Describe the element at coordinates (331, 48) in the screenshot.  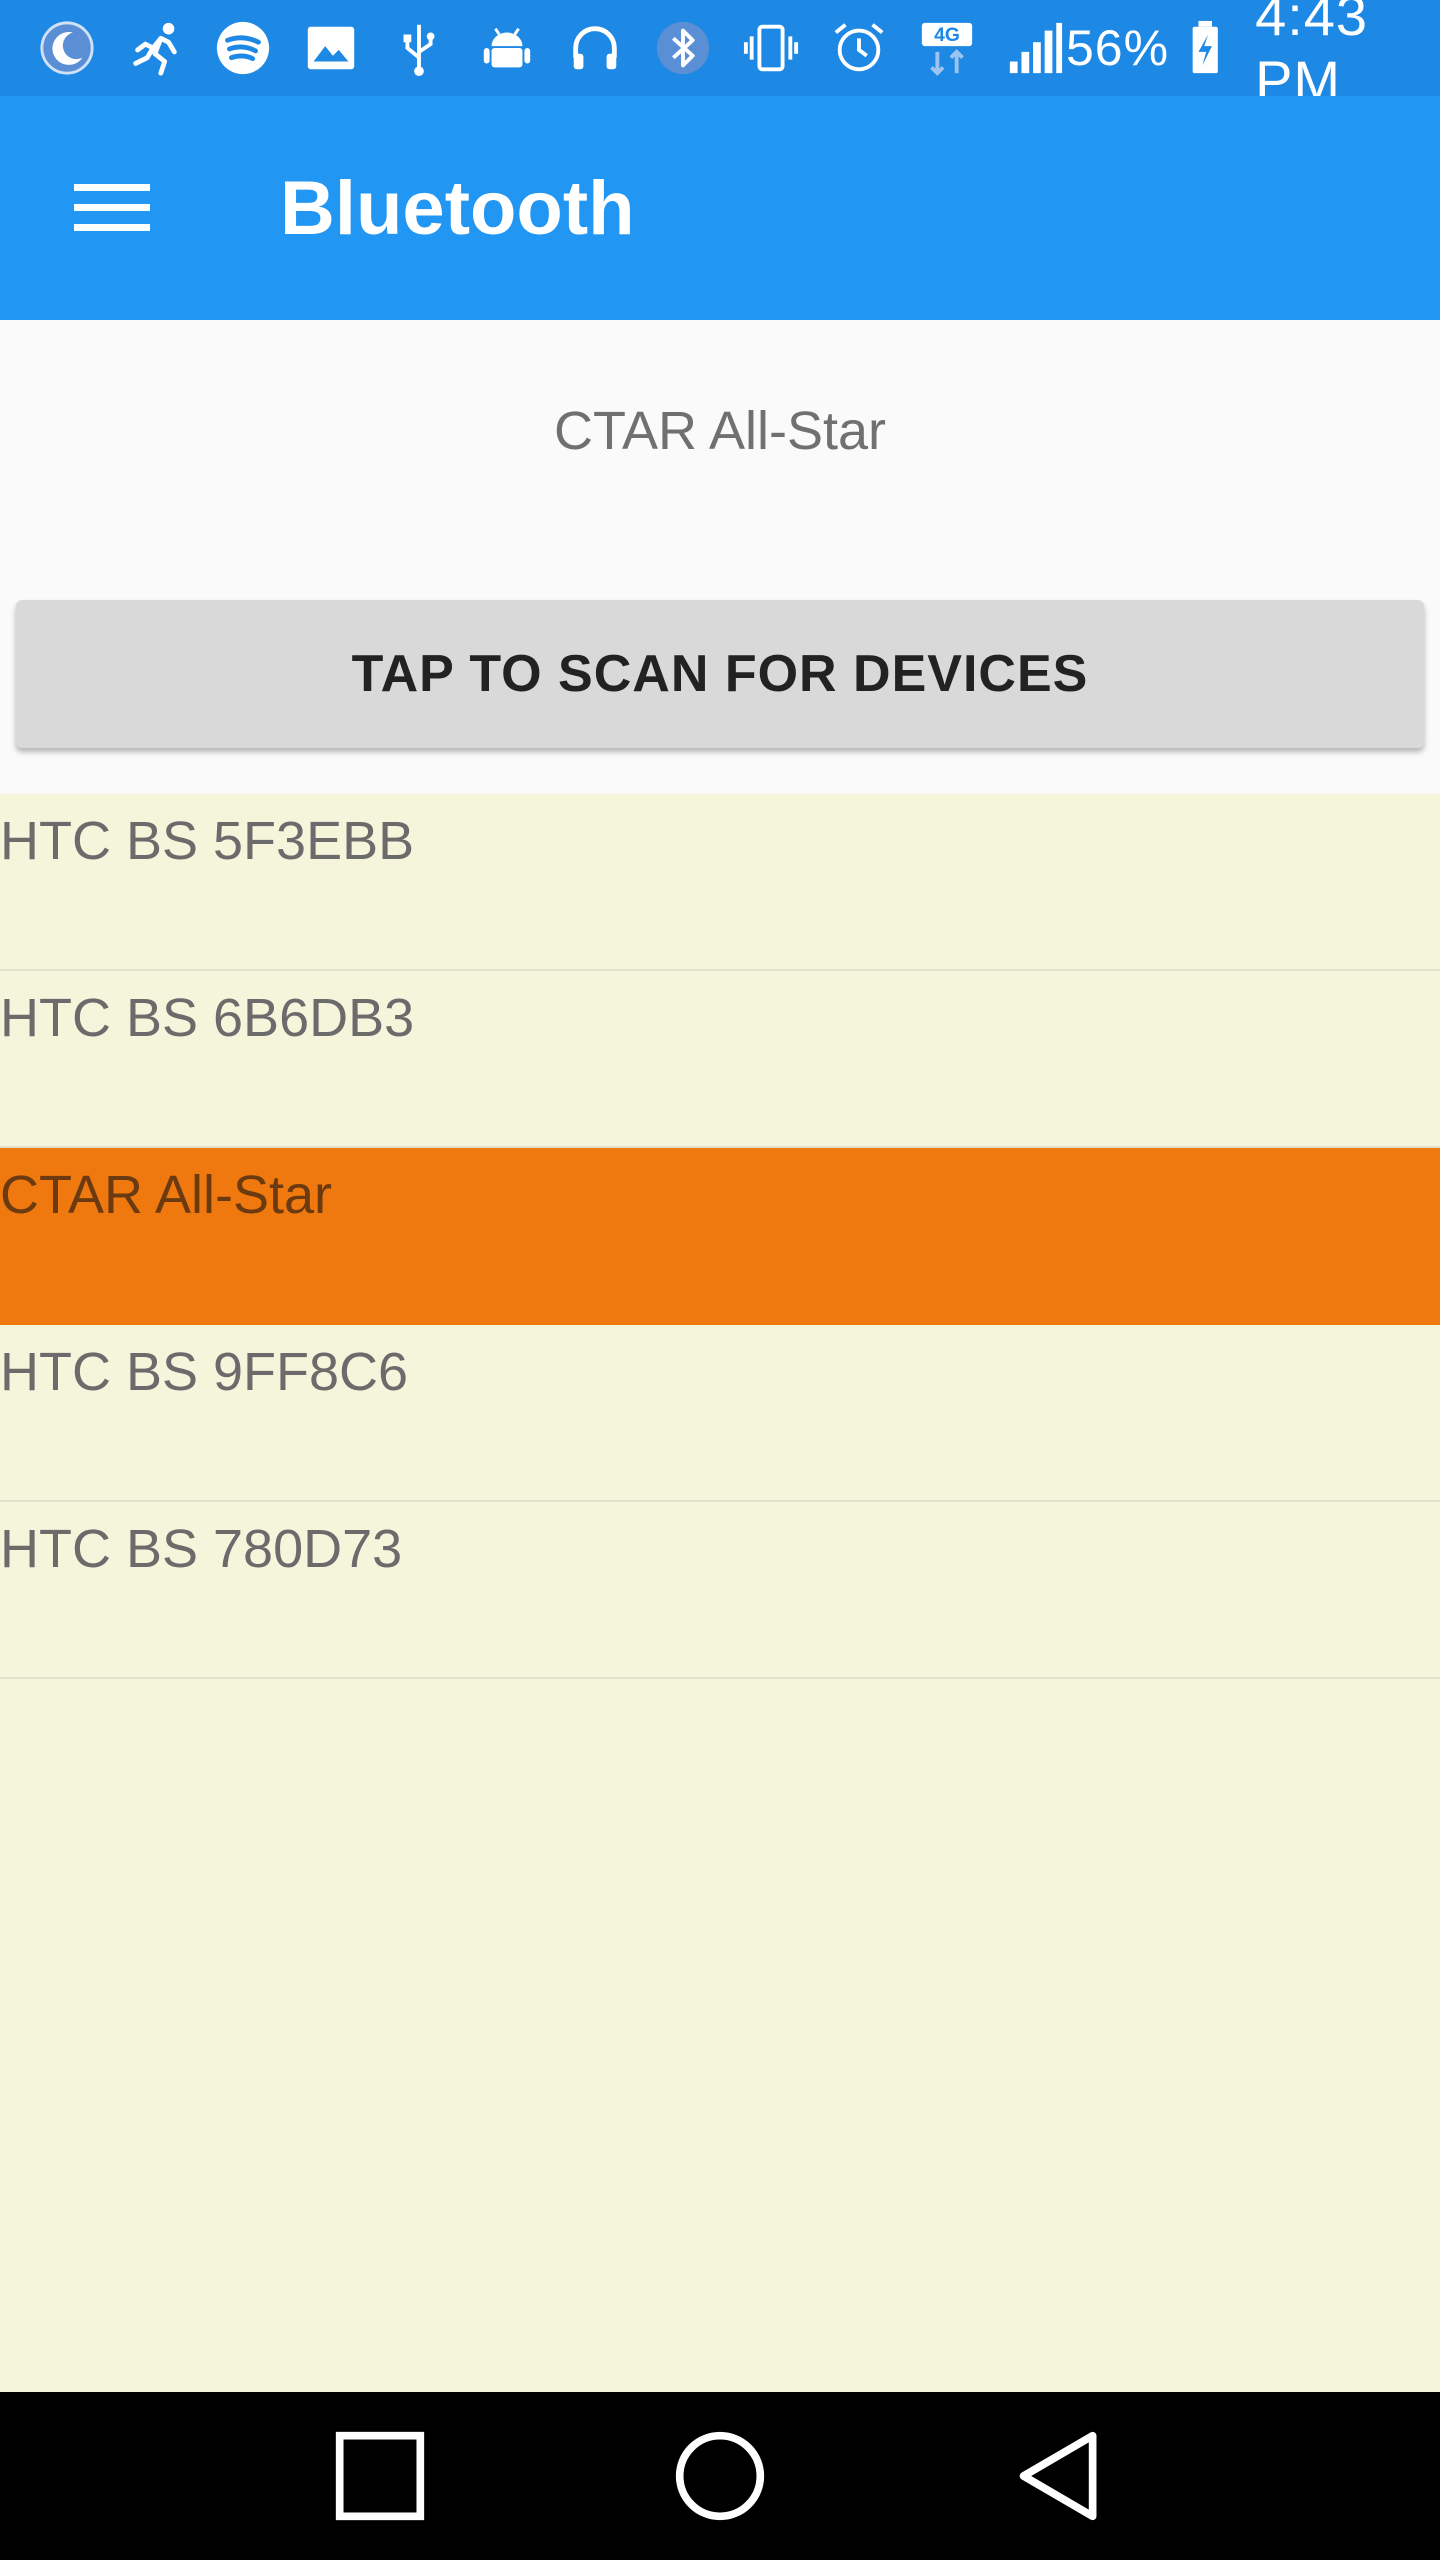
I see `image-icon` at that location.